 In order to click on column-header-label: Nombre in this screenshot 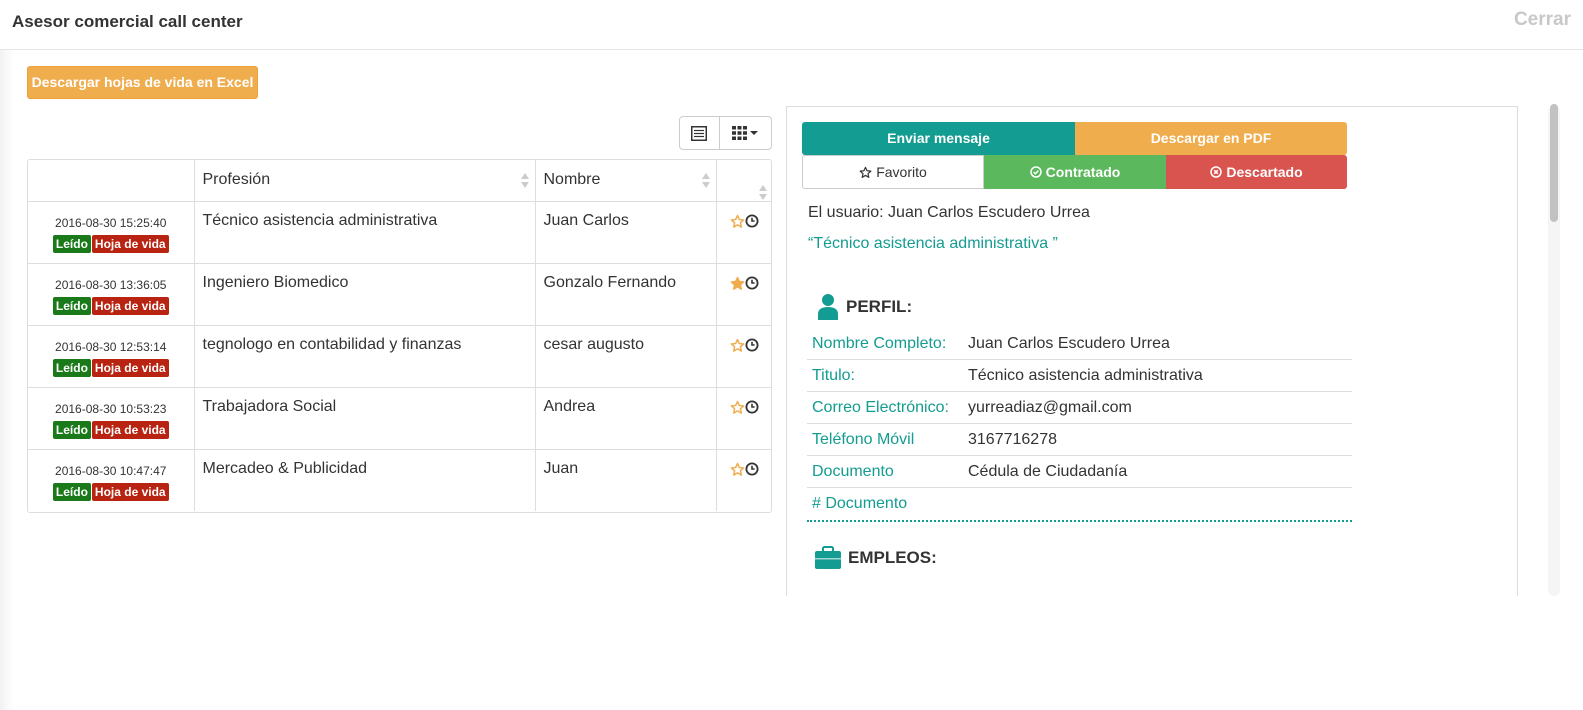, I will do `click(572, 179)`.